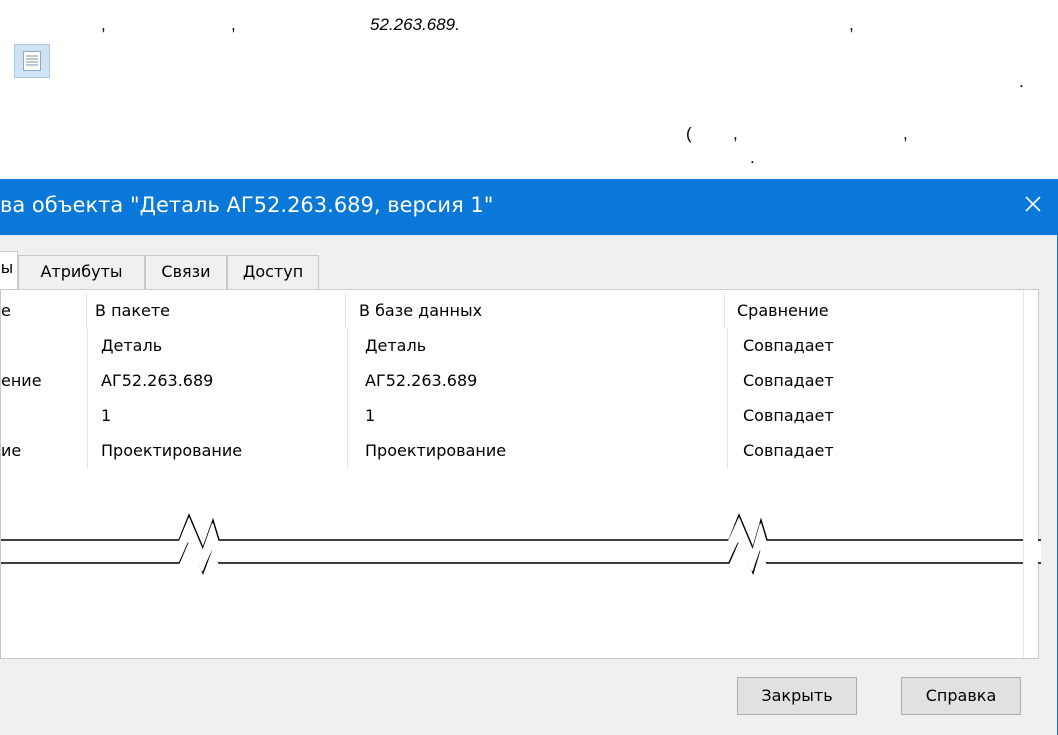 This screenshot has height=735, width=1058. Describe the element at coordinates (132, 345) in the screenshot. I see `cell-package: Деталь` at that location.